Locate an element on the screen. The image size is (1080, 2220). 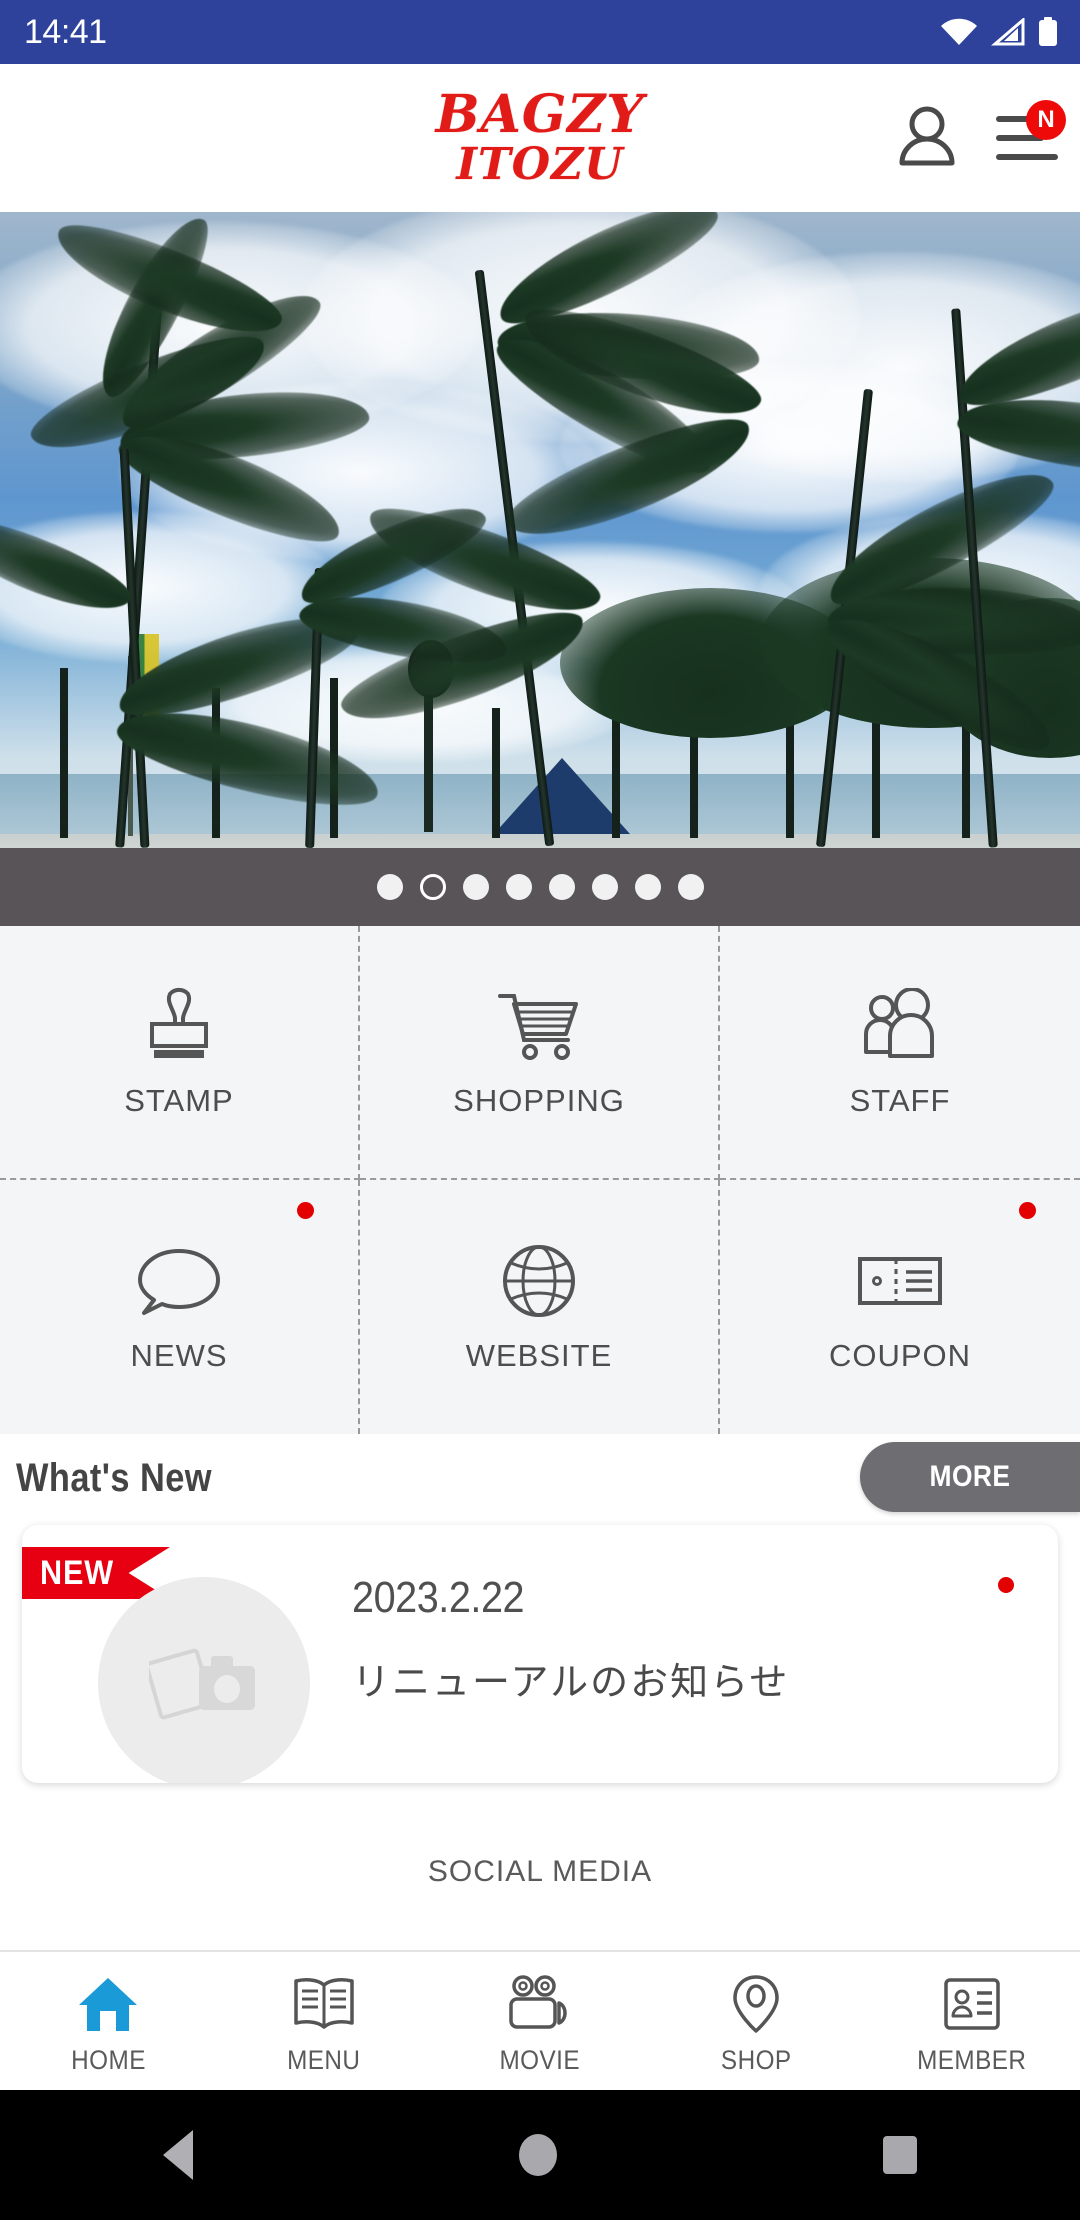
cellular-signal-icon is located at coordinates (1008, 32).